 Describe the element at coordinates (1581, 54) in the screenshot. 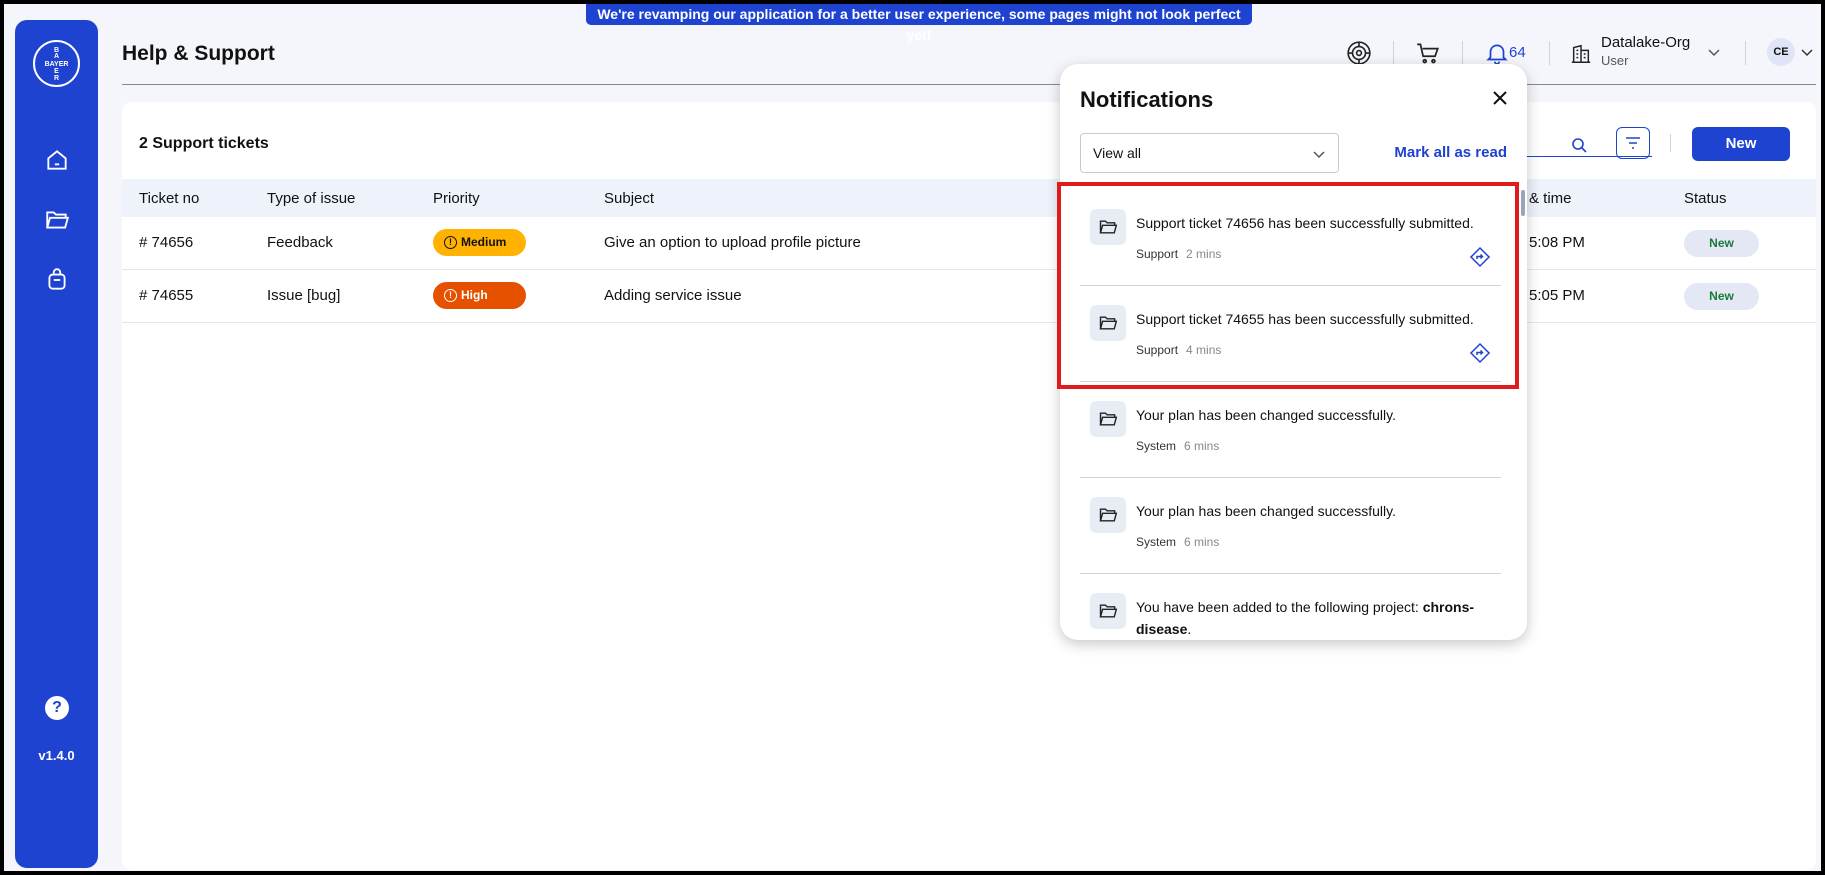

I see `building-icon` at that location.